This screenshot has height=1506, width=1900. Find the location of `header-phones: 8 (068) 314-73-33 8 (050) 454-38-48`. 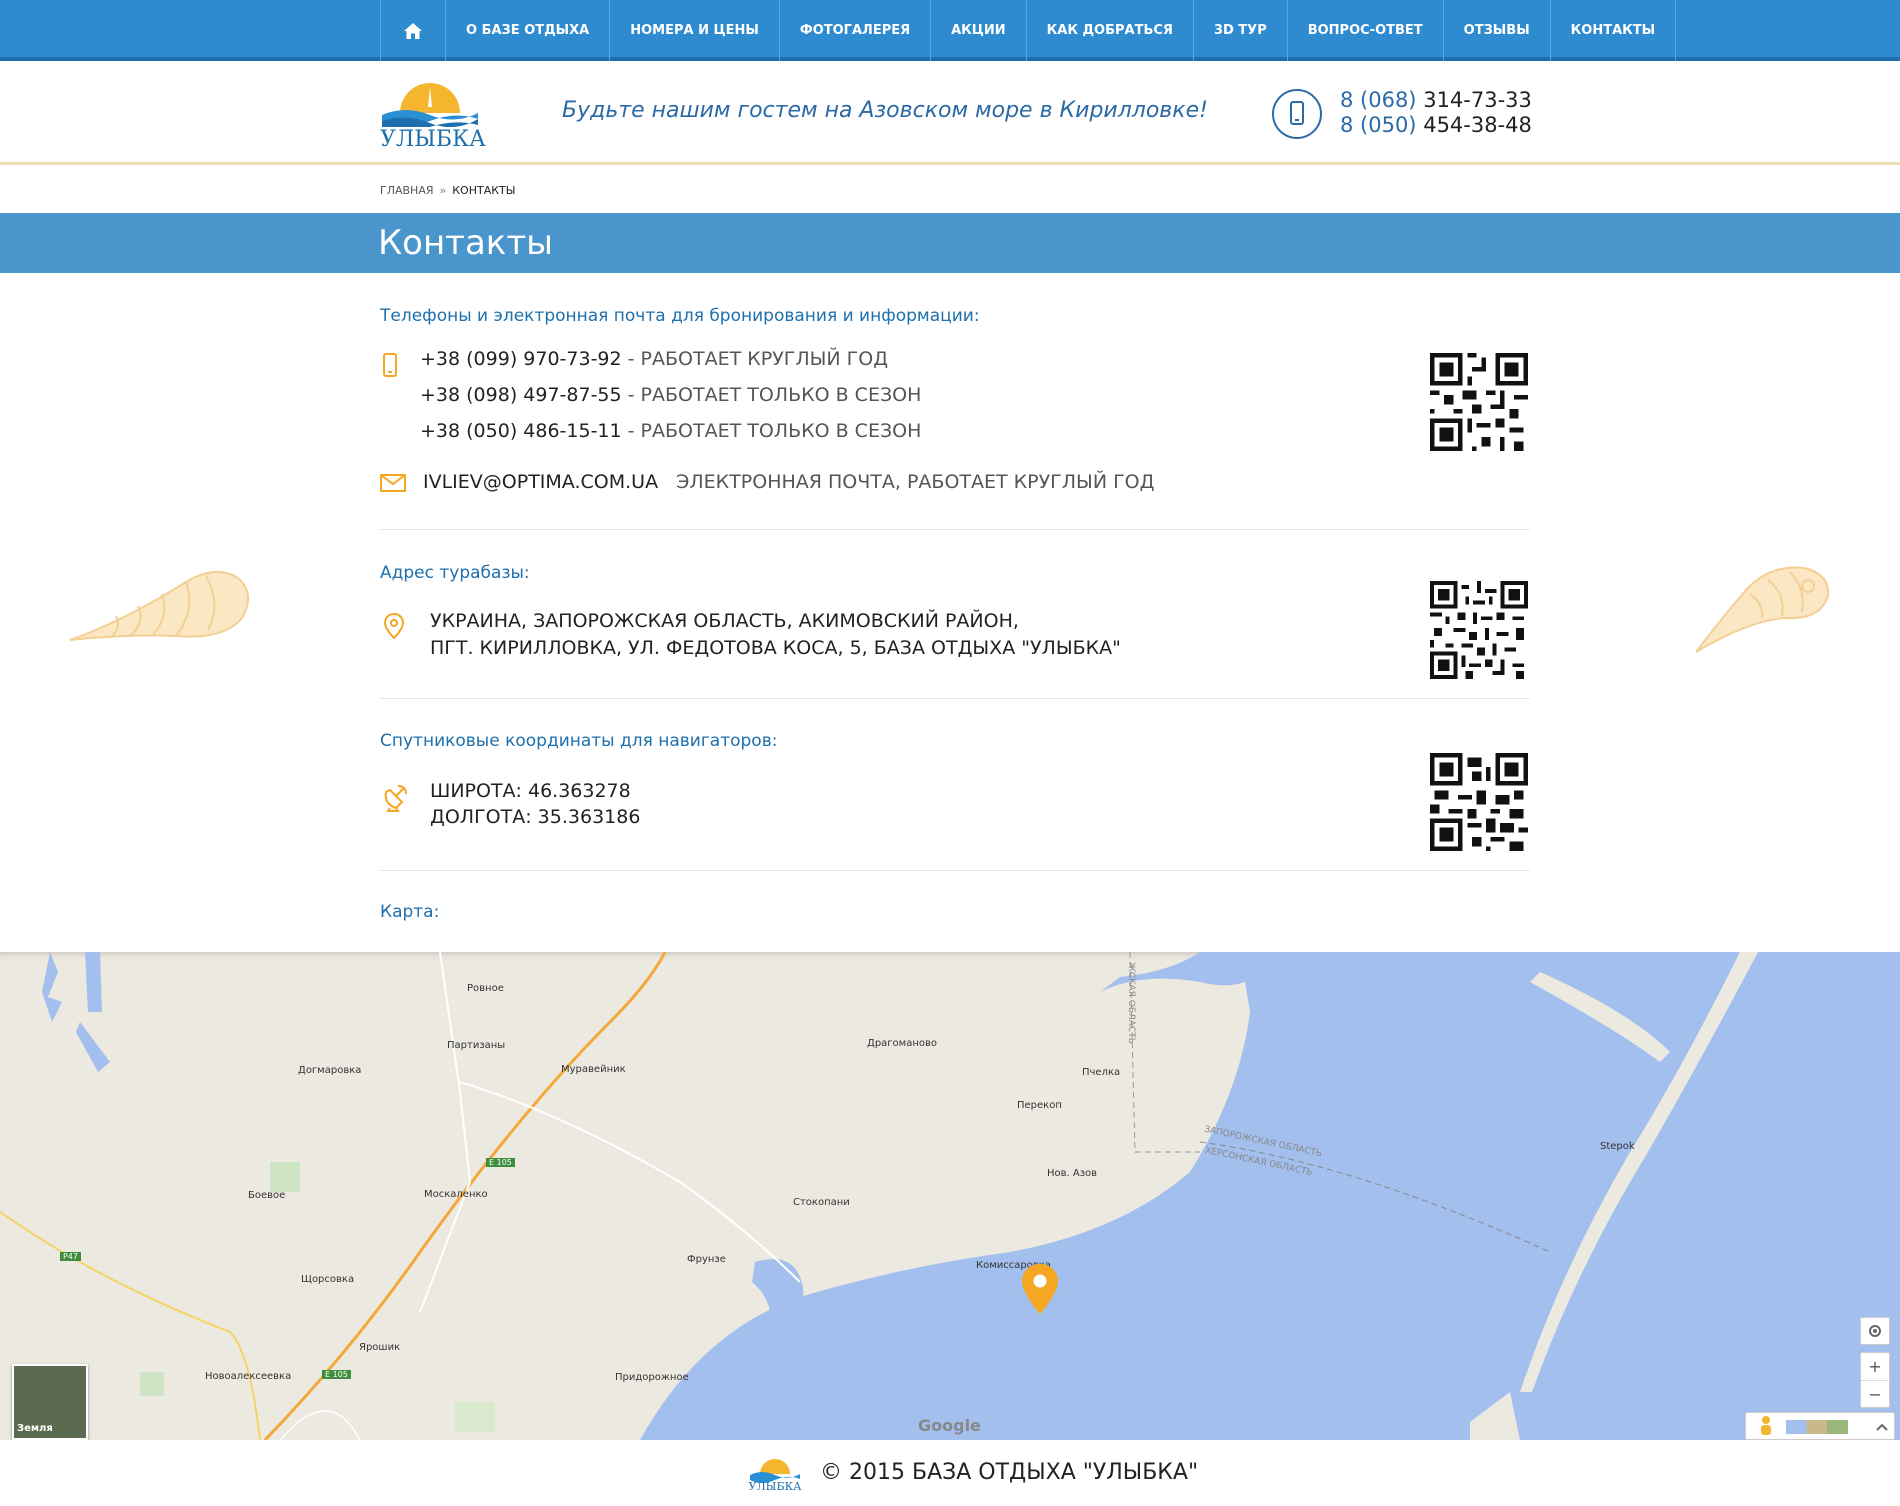

header-phones: 8 (068) 314-73-33 8 (050) 454-38-48 is located at coordinates (1436, 113).